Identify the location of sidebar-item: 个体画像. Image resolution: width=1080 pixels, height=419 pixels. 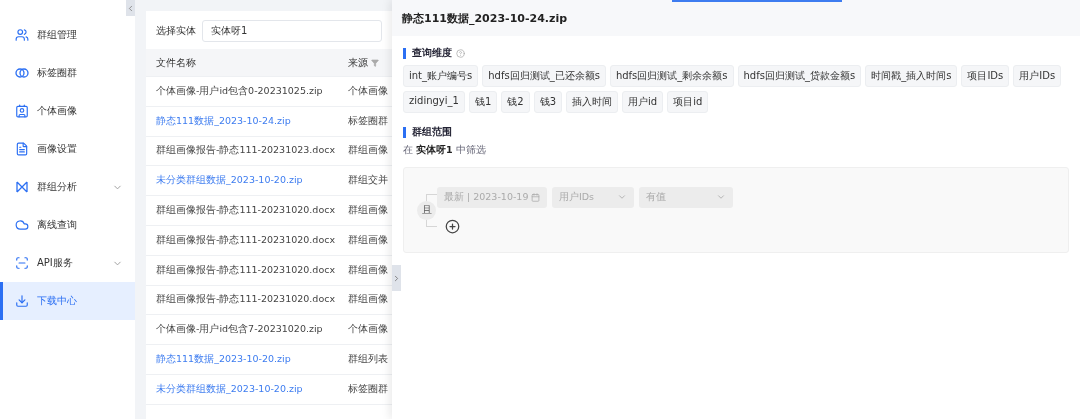
(67, 111).